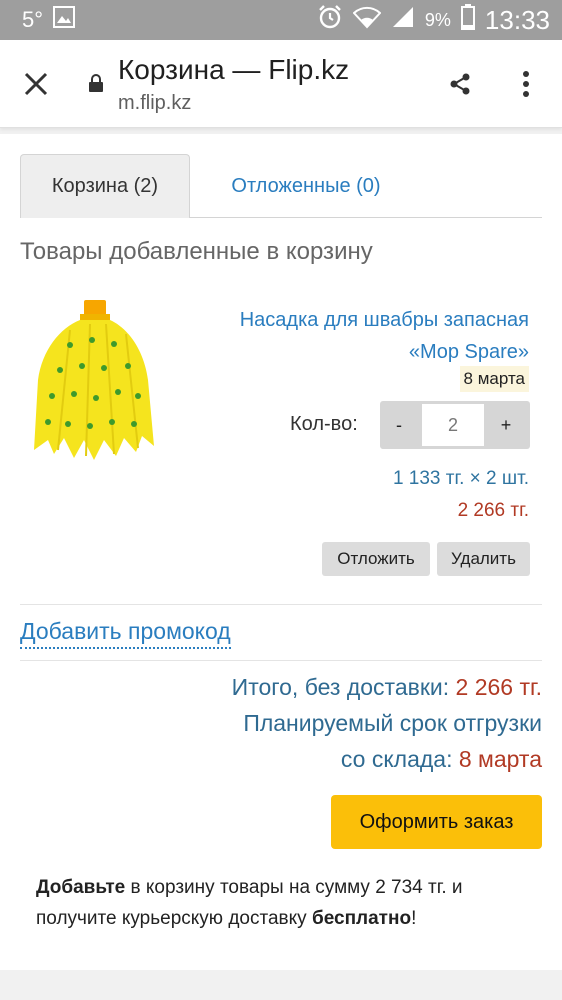  What do you see at coordinates (324, 424) in the screenshot?
I see `quantity-label: Кол-во:` at bounding box center [324, 424].